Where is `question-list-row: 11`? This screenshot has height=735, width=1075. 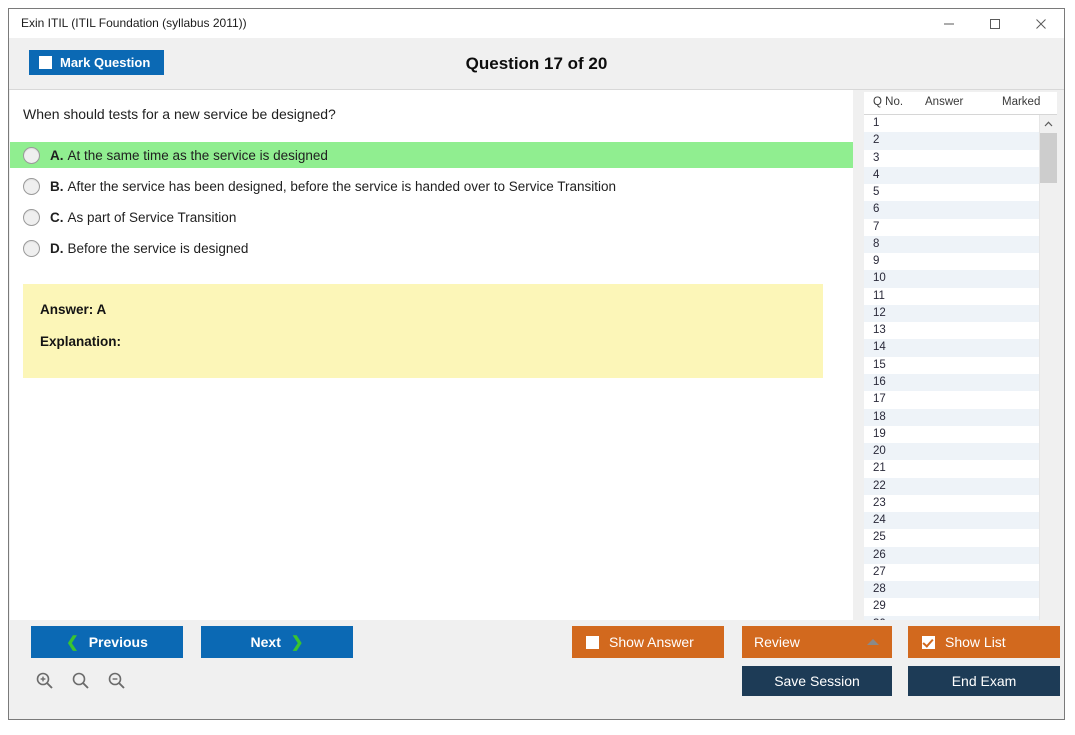 question-list-row: 11 is located at coordinates (951, 296).